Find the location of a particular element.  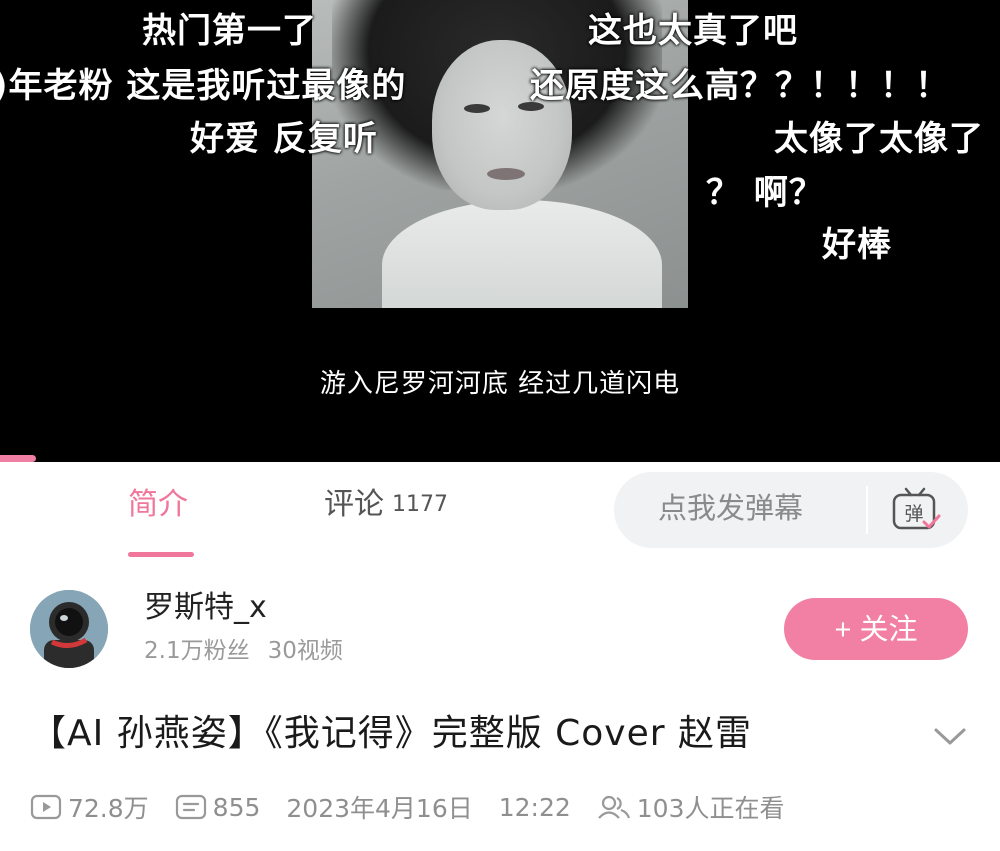

tab-intro: 简介 is located at coordinates (158, 505).